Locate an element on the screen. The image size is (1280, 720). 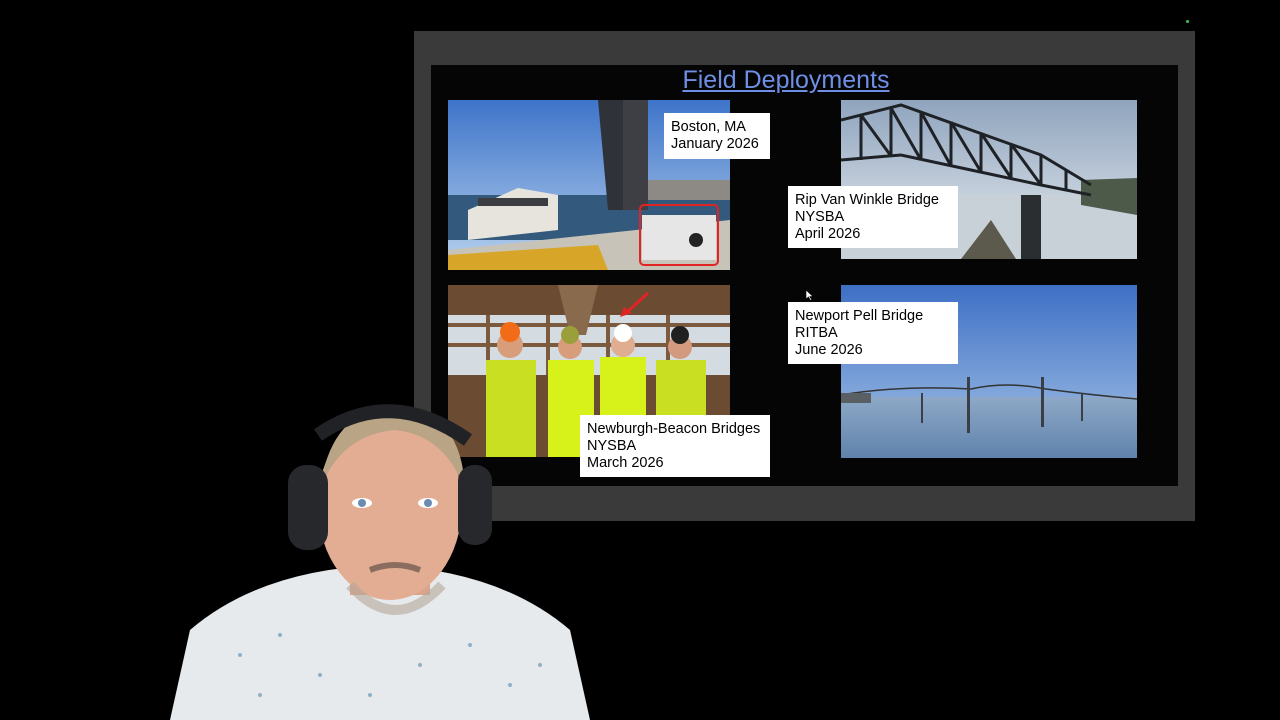
status-dot-icon is located at coordinates (1187, 21).